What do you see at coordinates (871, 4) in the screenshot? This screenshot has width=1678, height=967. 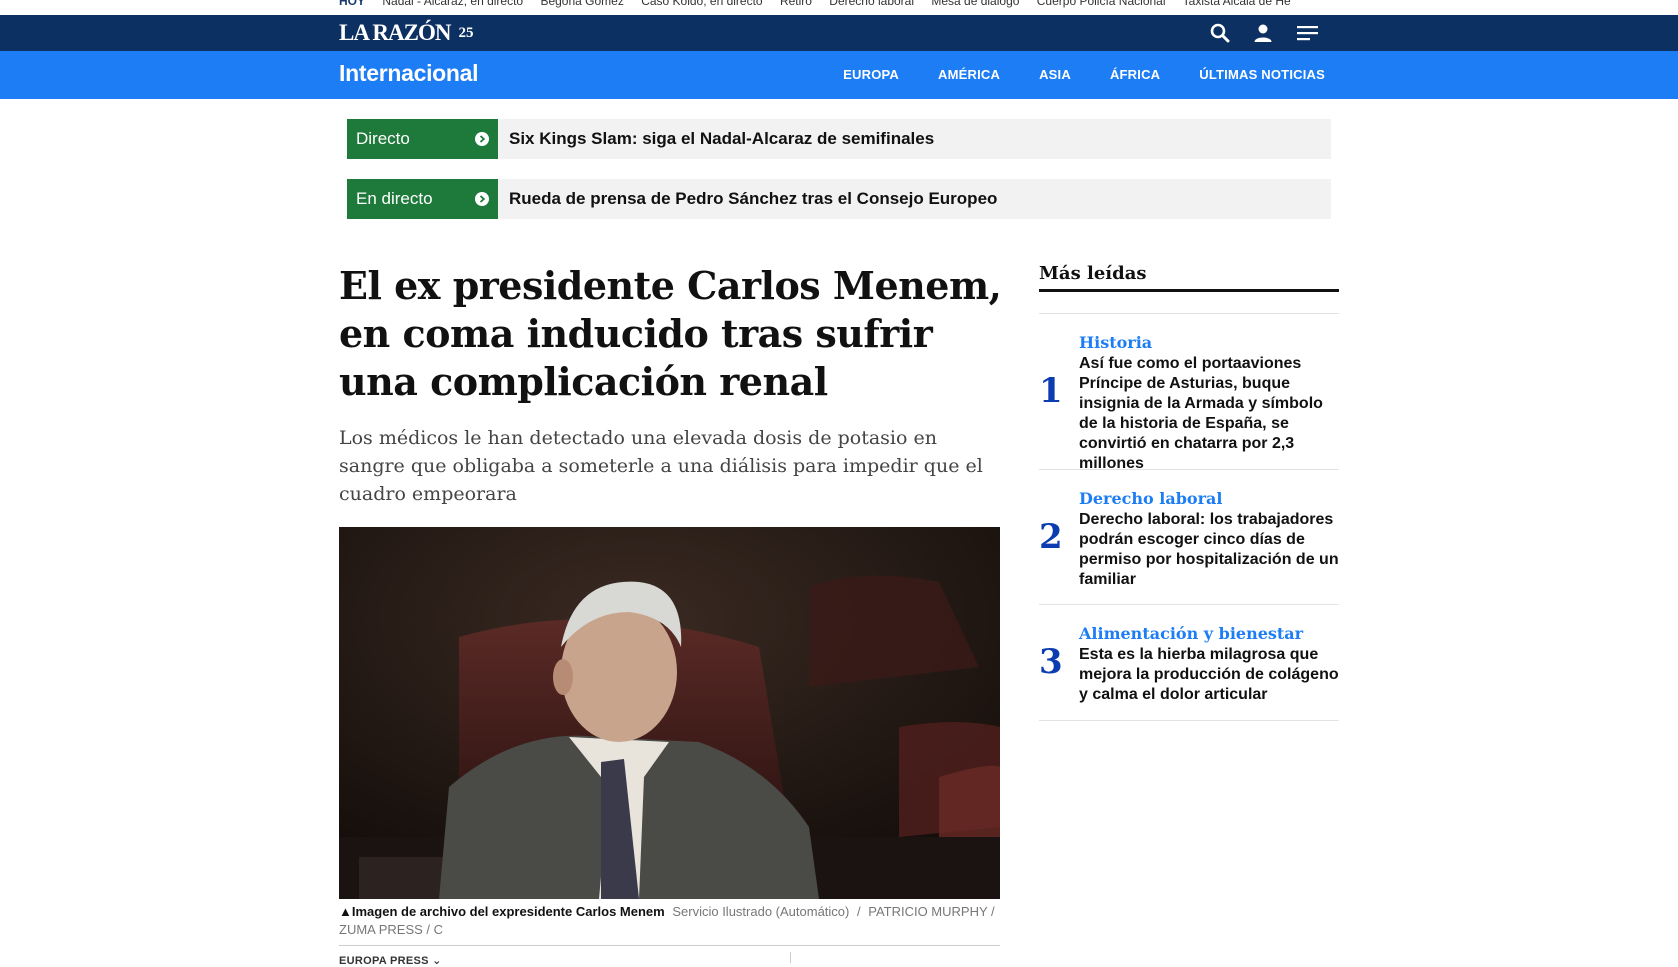 I see `hot-topic-link: Derecho laboral` at bounding box center [871, 4].